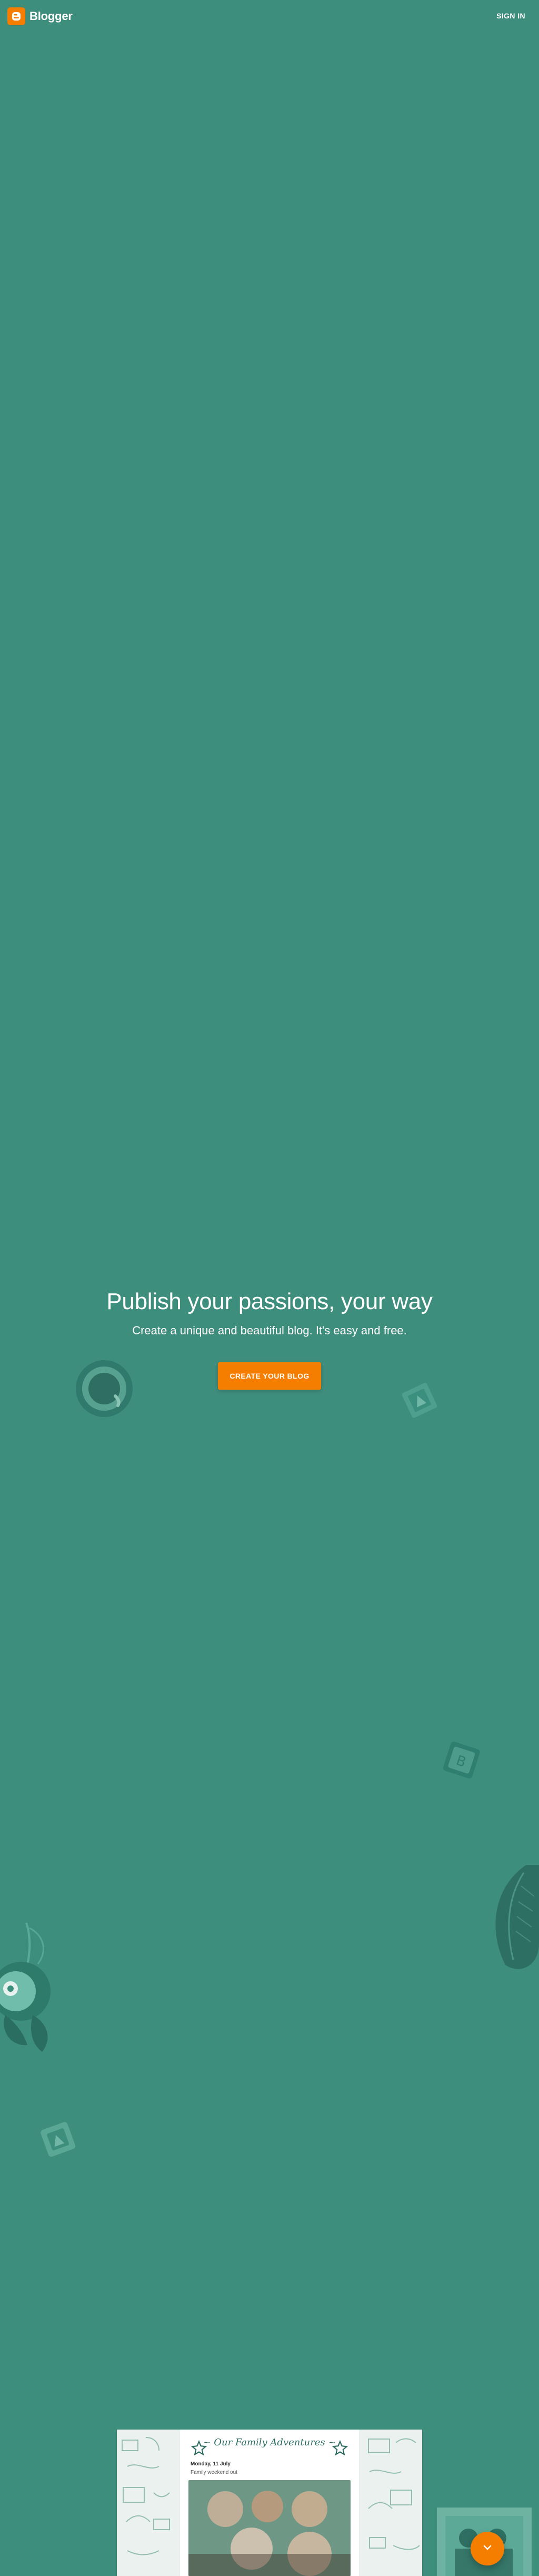 Image resolution: width=539 pixels, height=2576 pixels. I want to click on brand-link: Blogger, so click(40, 16).